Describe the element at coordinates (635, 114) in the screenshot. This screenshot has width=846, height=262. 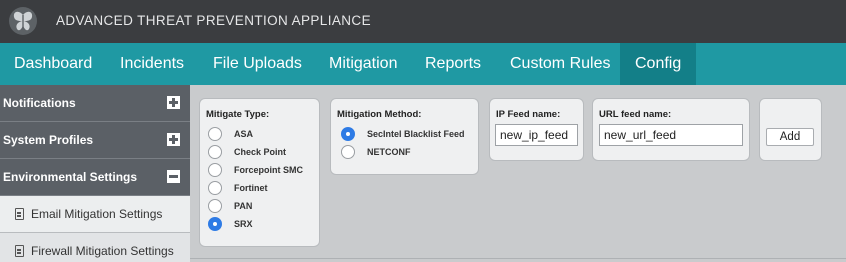
I see `url-feed-title: URL feed name:` at that location.